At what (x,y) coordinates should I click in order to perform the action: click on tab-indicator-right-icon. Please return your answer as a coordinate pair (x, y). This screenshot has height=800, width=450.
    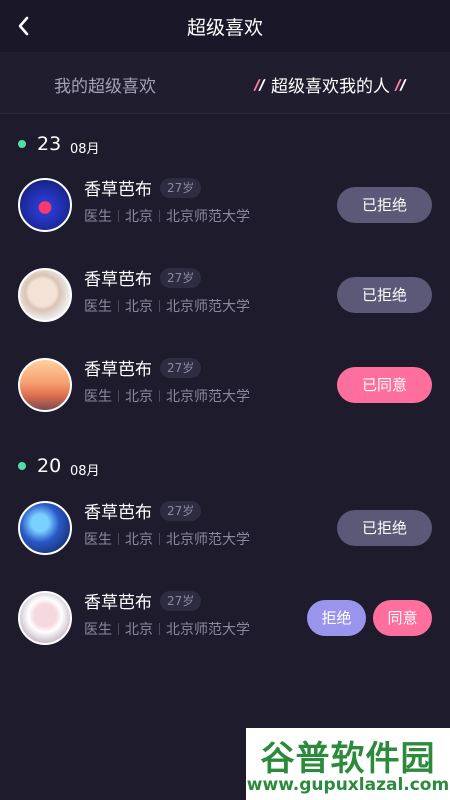
    Looking at the image, I should click on (401, 85).